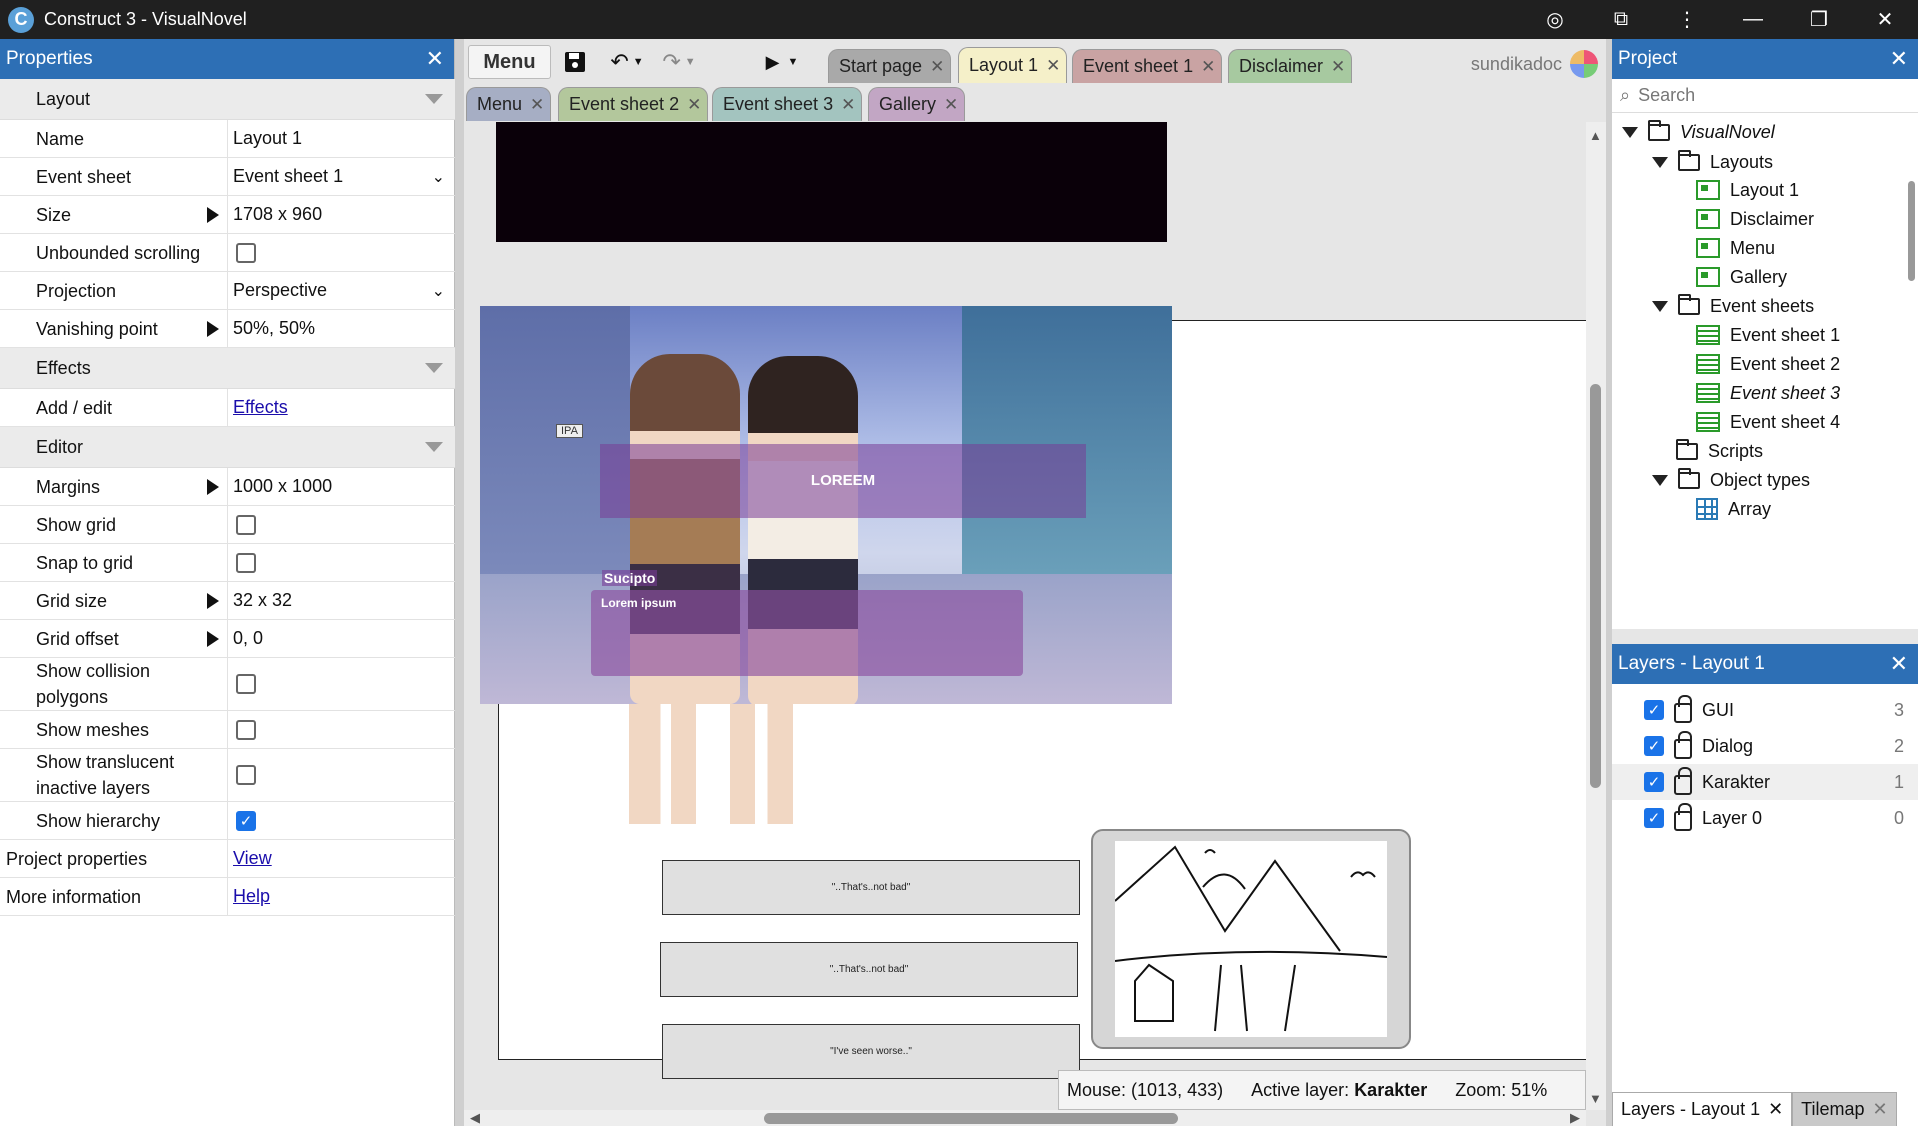  Describe the element at coordinates (1702, 1109) in the screenshot. I see `tab-layers: Layers - Layout 1 ✕` at that location.